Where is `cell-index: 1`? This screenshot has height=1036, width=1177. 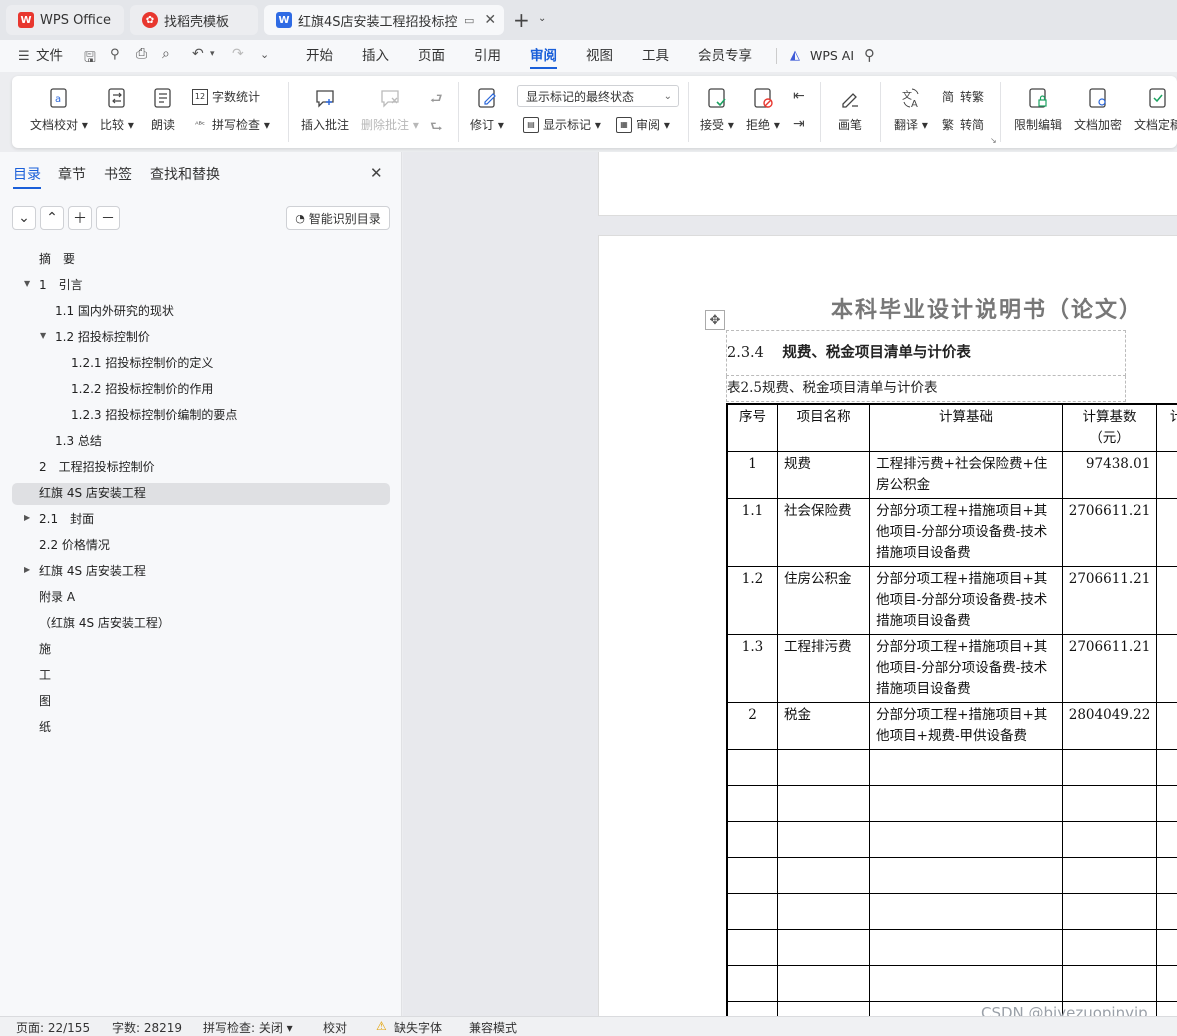 cell-index: 1 is located at coordinates (752, 475).